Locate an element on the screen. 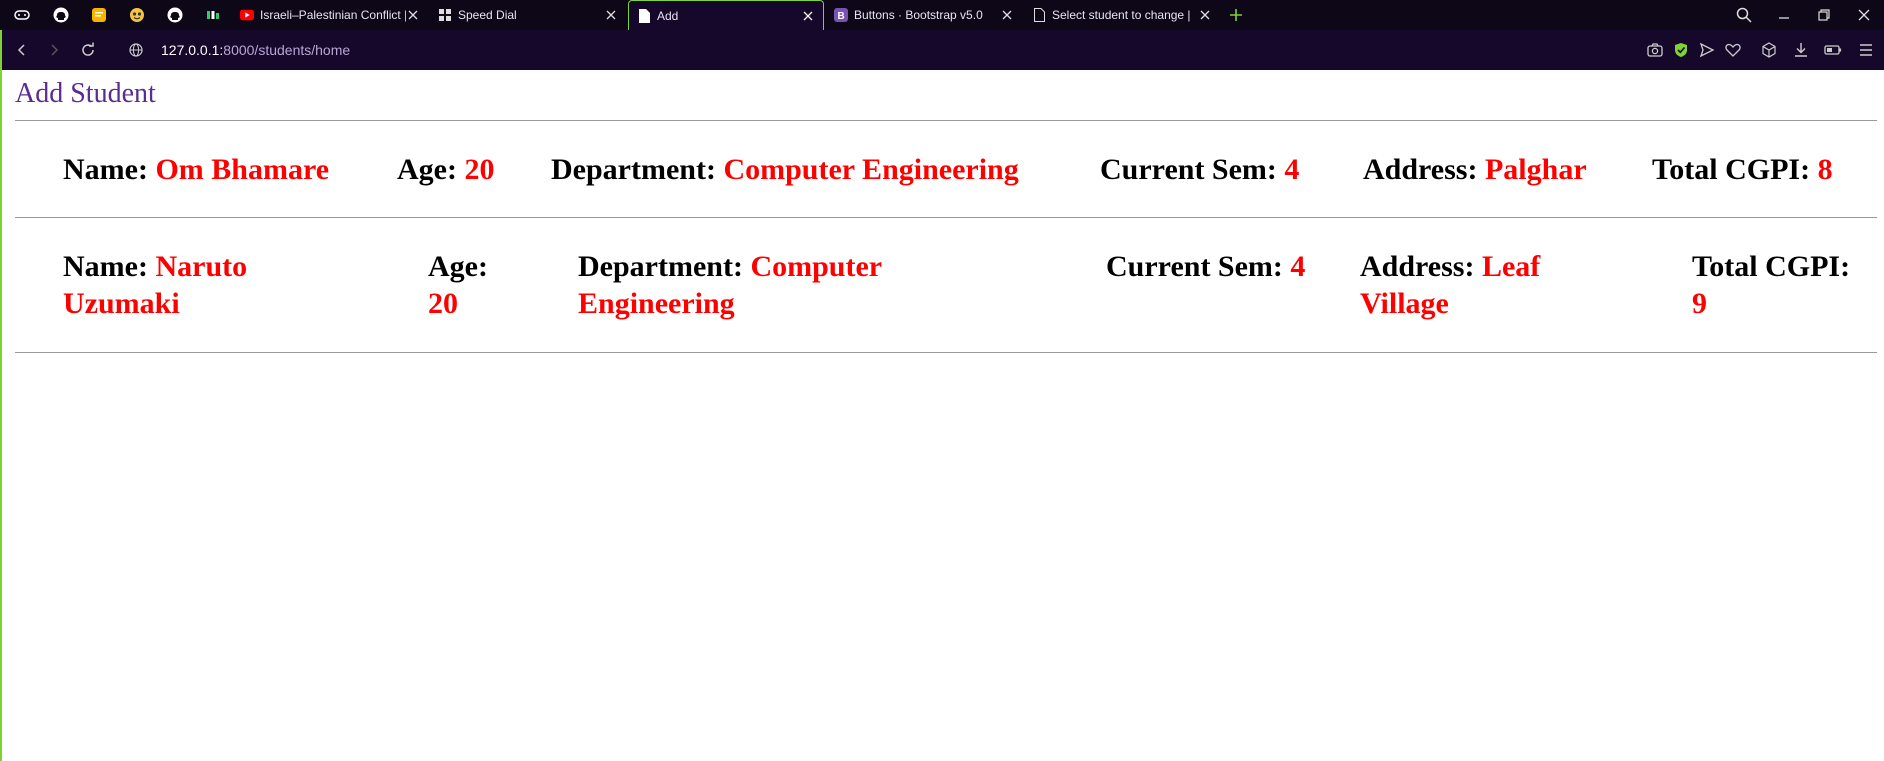 The width and height of the screenshot is (1884, 761). shield-icon is located at coordinates (1681, 50).